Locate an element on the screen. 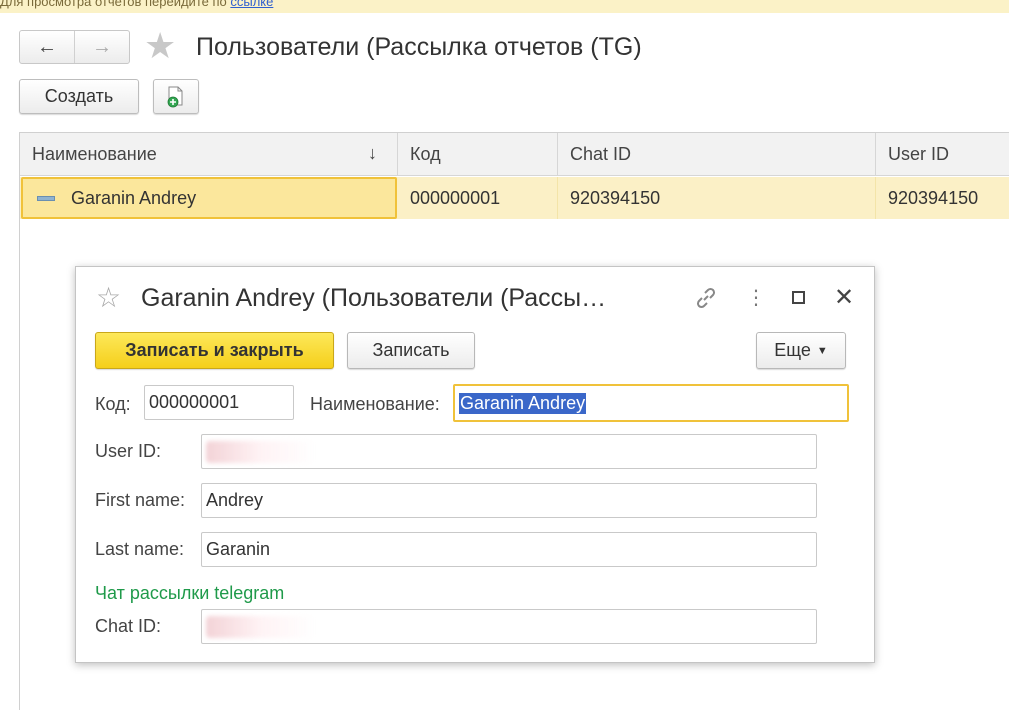  close-icon: ✕ is located at coordinates (844, 298).